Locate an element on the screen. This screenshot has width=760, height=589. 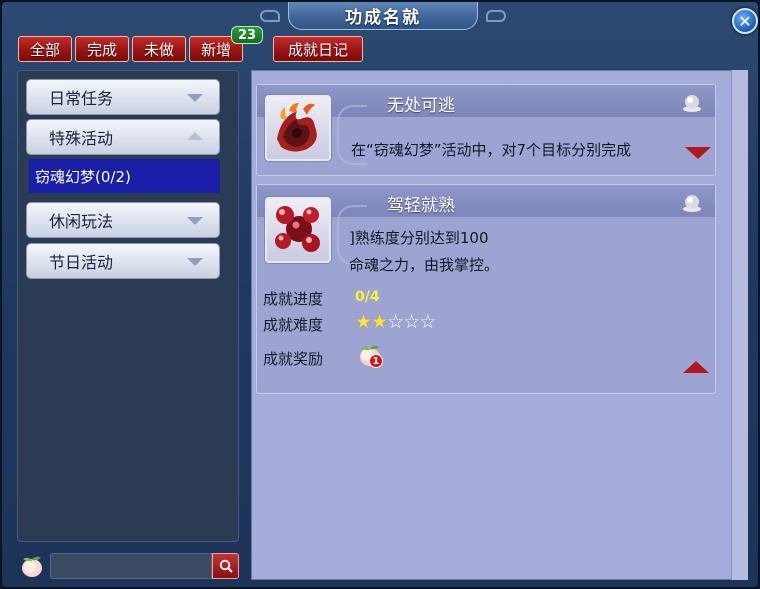
difficulty-stars: ★★☆☆☆ is located at coordinates (395, 322).